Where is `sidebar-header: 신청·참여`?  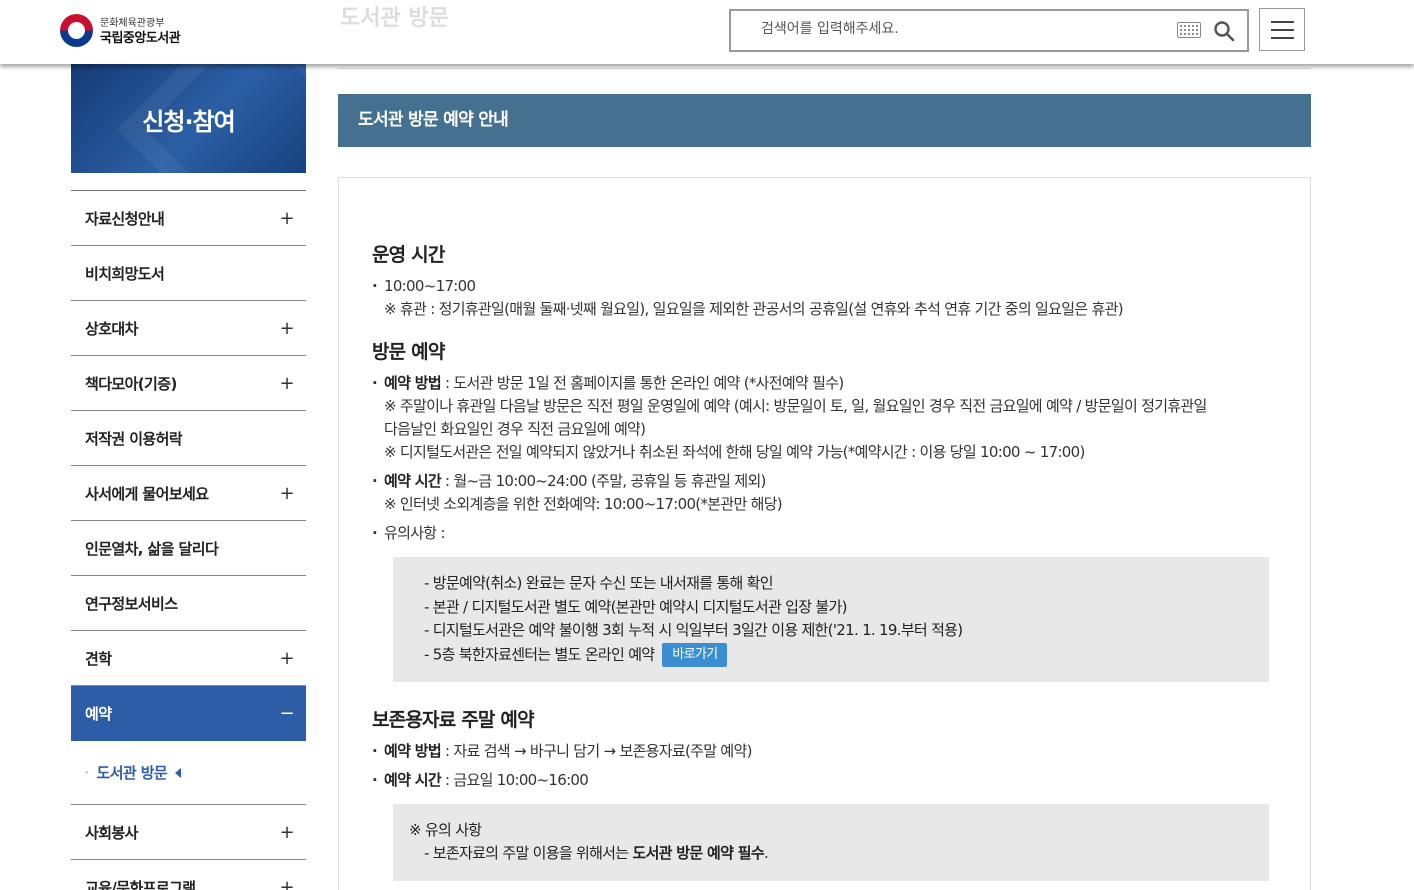
sidebar-header: 신청·참여 is located at coordinates (188, 118).